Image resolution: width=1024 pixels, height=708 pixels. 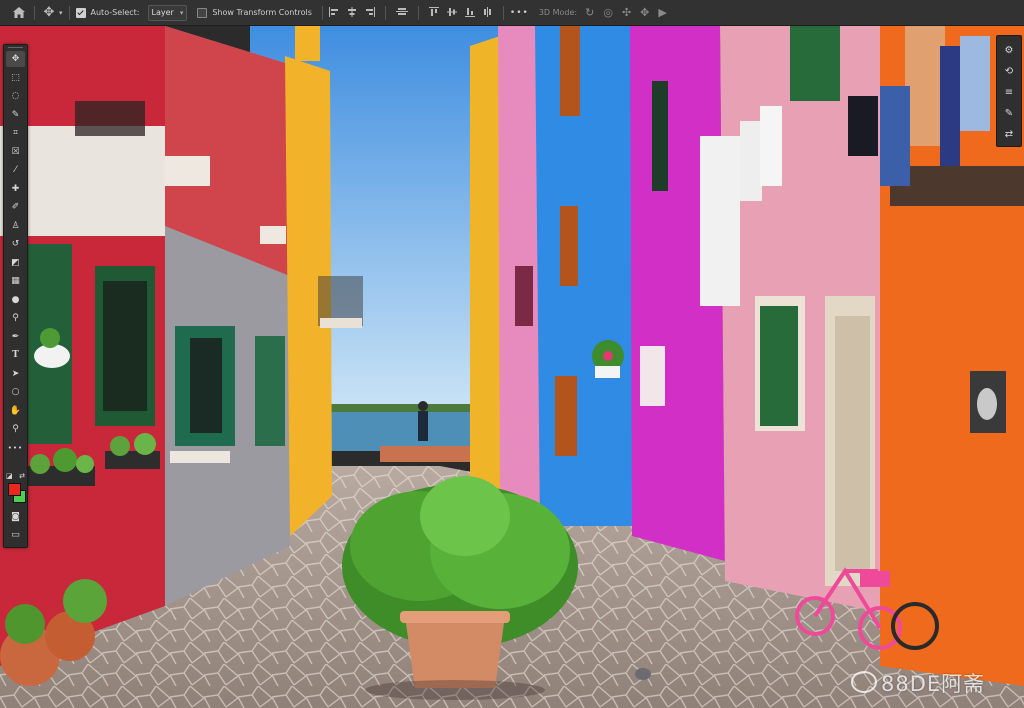 I want to click on watermark-text: 88DE阿斋, so click(x=933, y=684).